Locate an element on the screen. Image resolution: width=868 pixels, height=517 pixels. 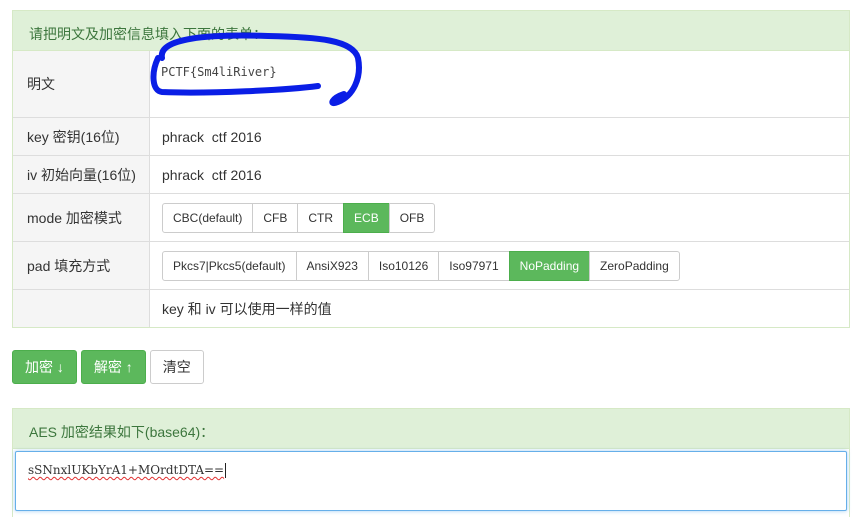
mode-option-cfb: CFB is located at coordinates (275, 217).